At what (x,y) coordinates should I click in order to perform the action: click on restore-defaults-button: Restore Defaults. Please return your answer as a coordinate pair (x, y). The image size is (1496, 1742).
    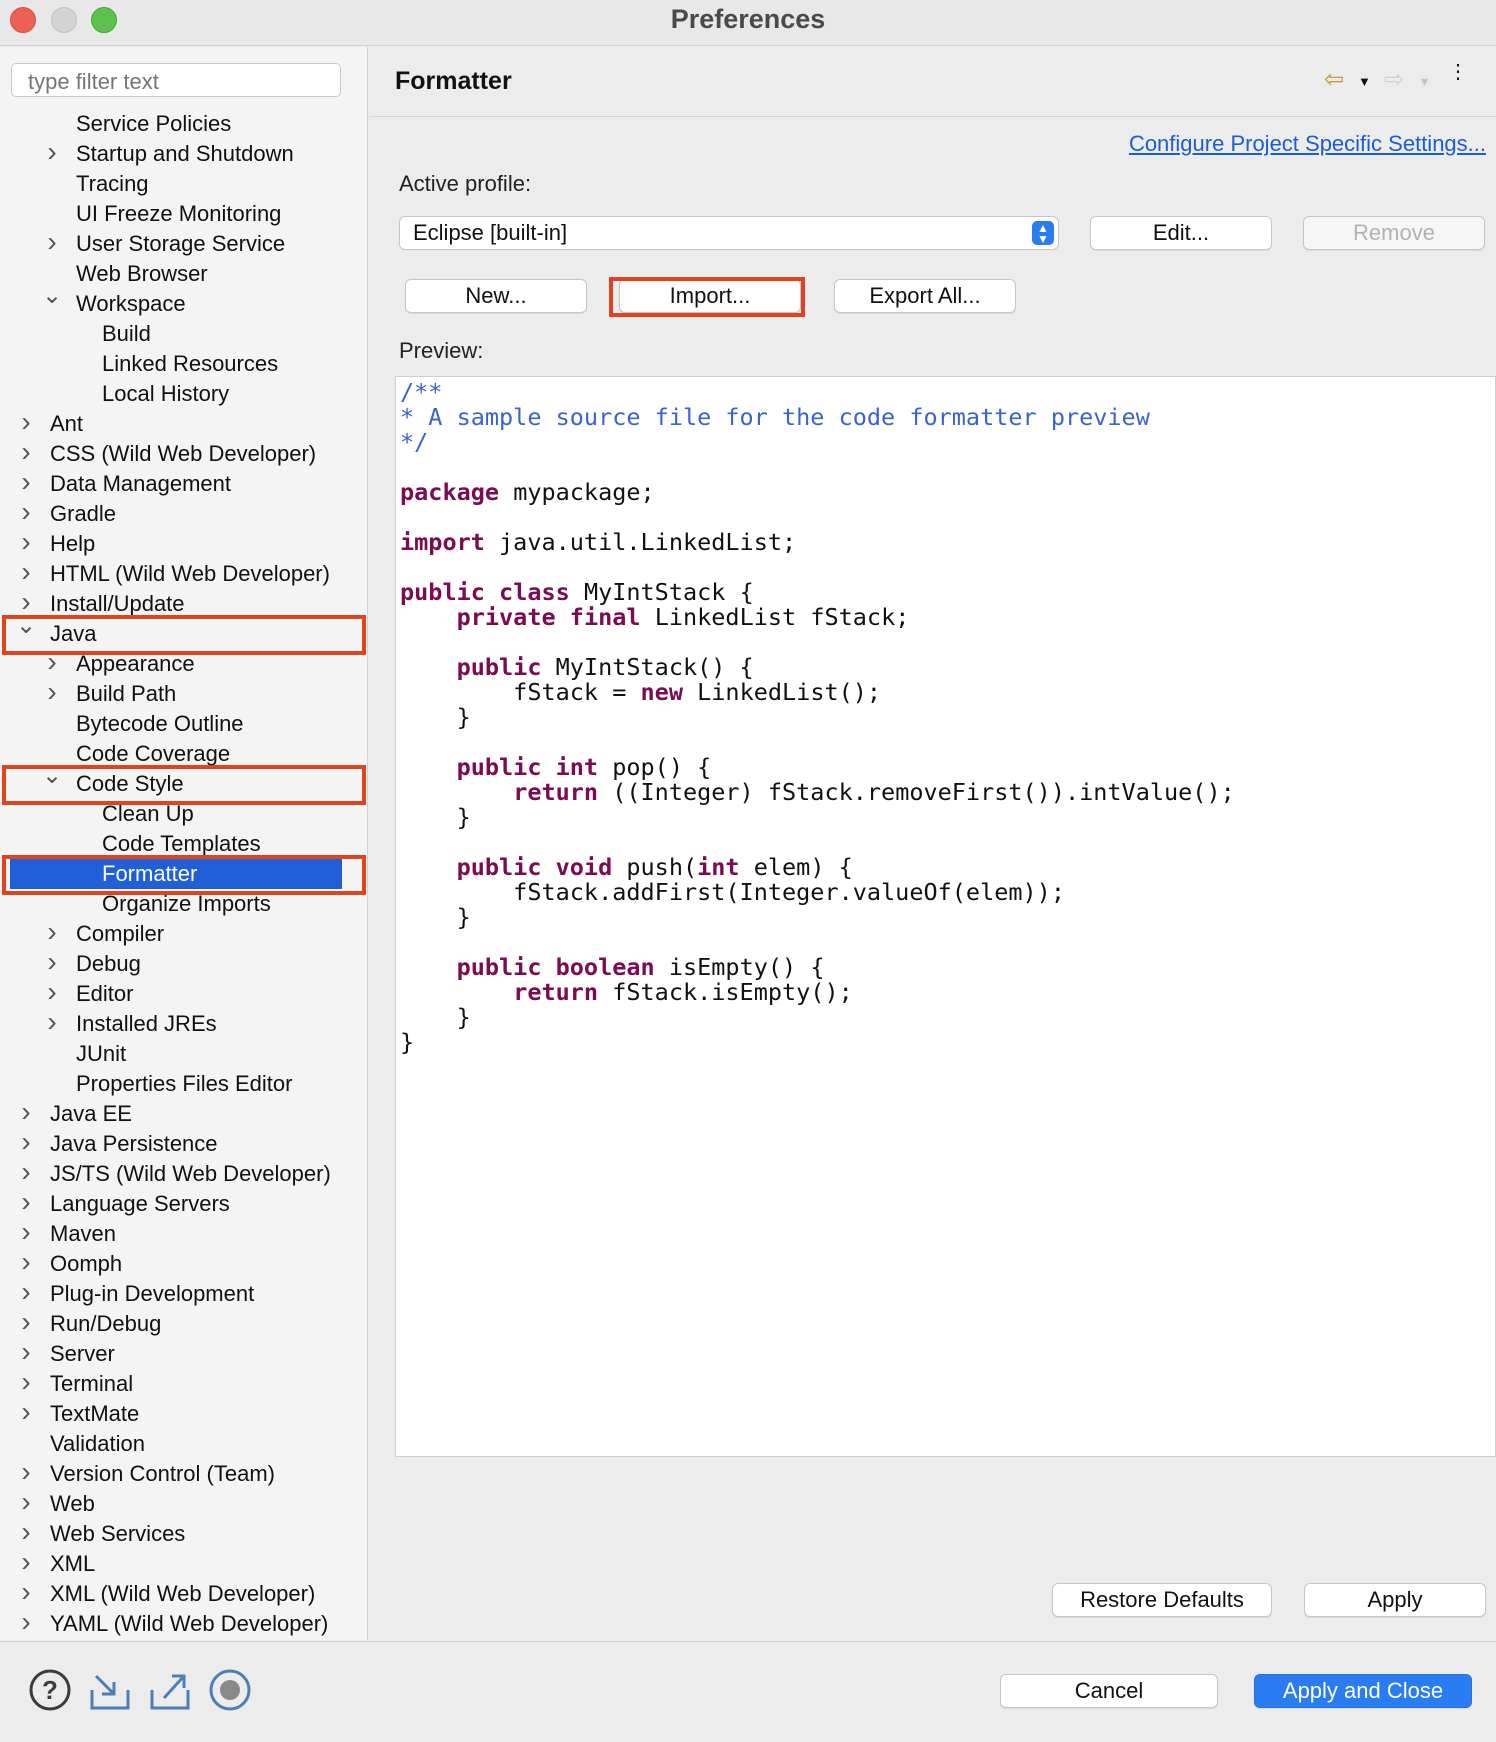
    Looking at the image, I should click on (1162, 1600).